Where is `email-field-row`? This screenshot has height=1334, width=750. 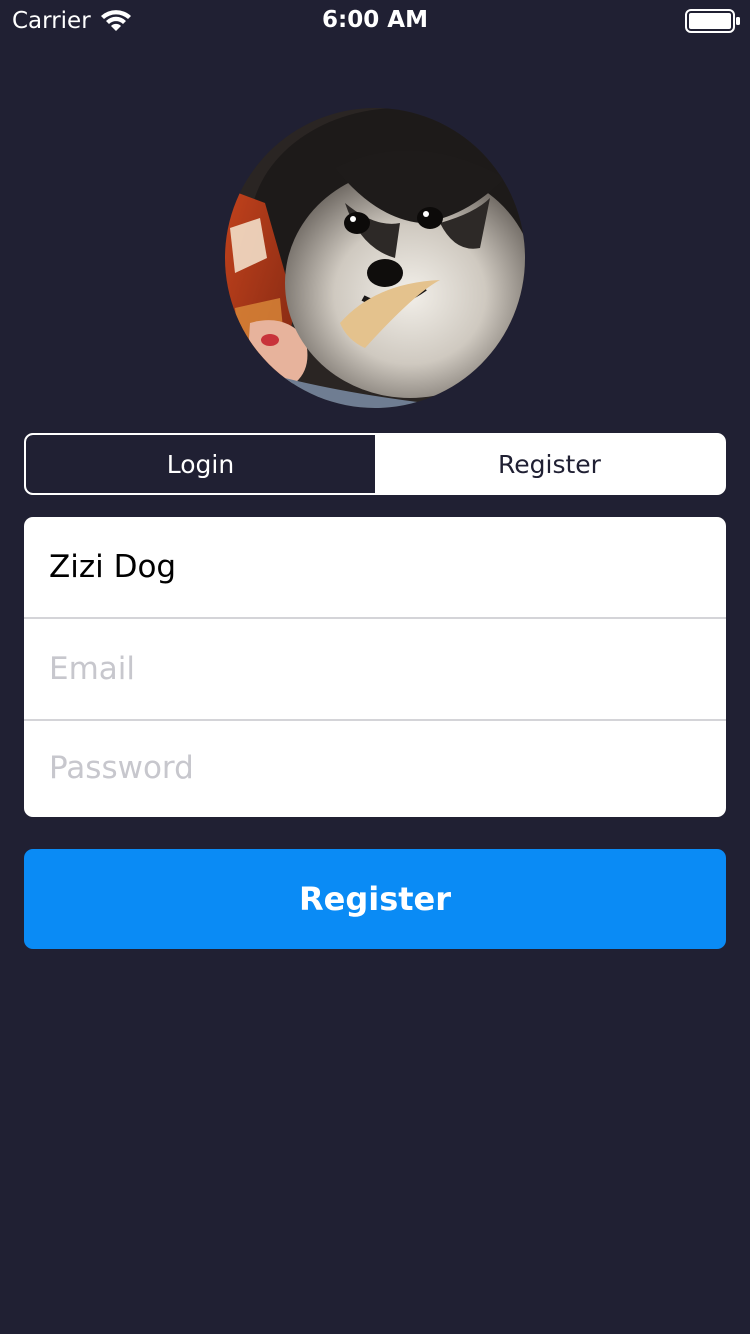
email-field-row is located at coordinates (375, 669).